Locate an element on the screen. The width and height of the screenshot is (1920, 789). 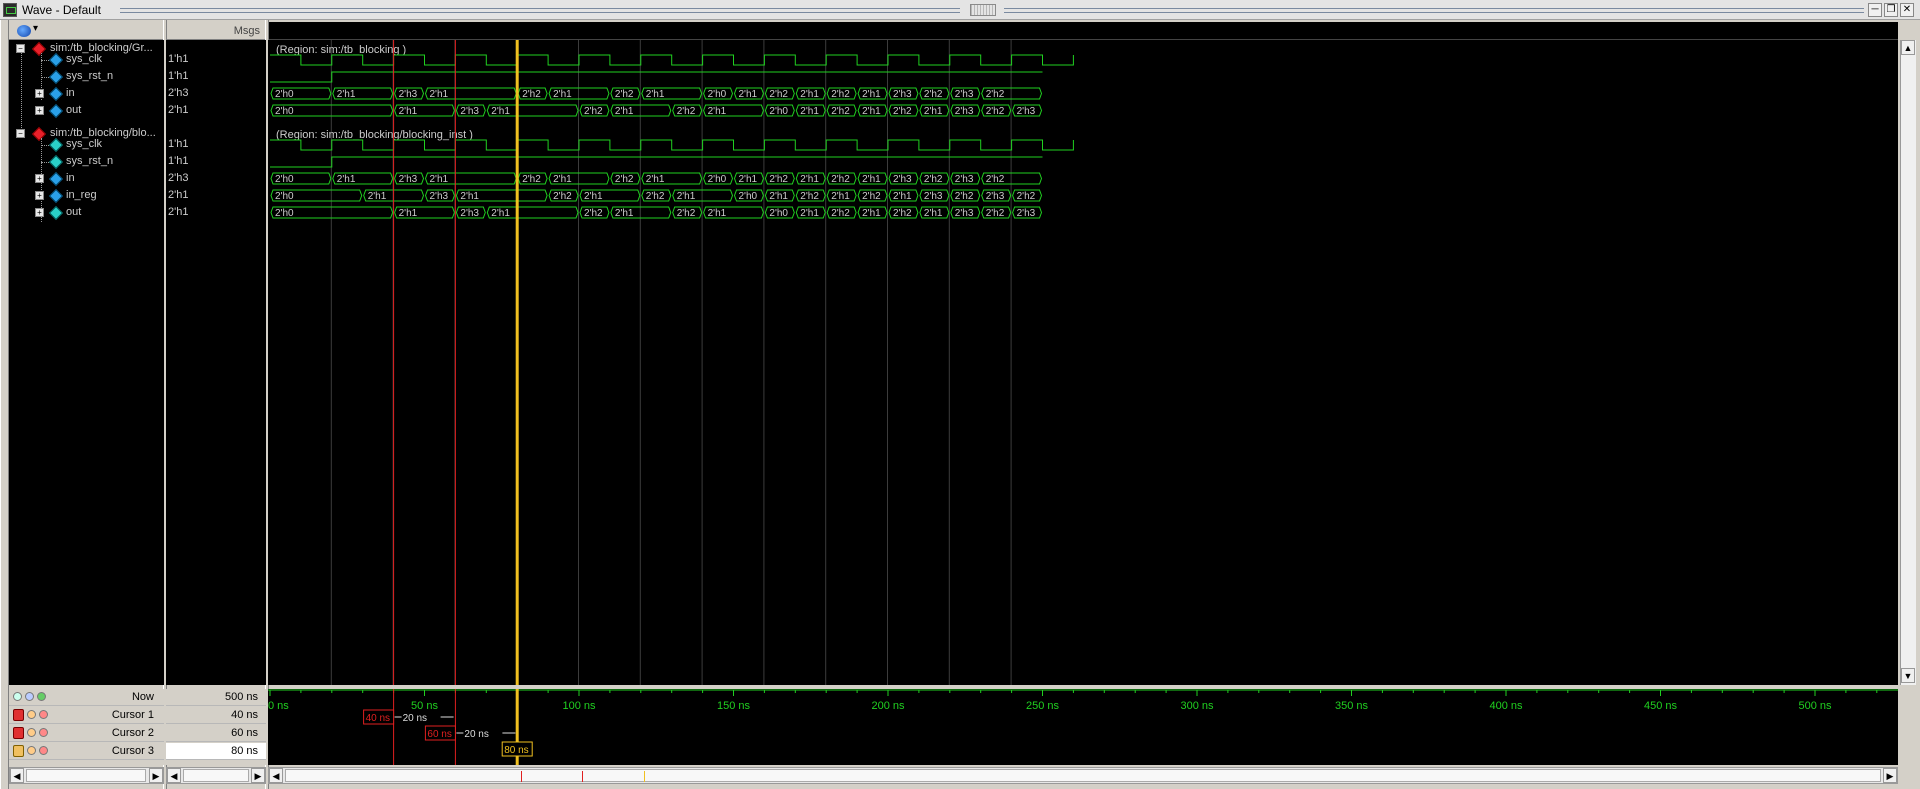
drag-handle-icon is located at coordinates (983, 10).